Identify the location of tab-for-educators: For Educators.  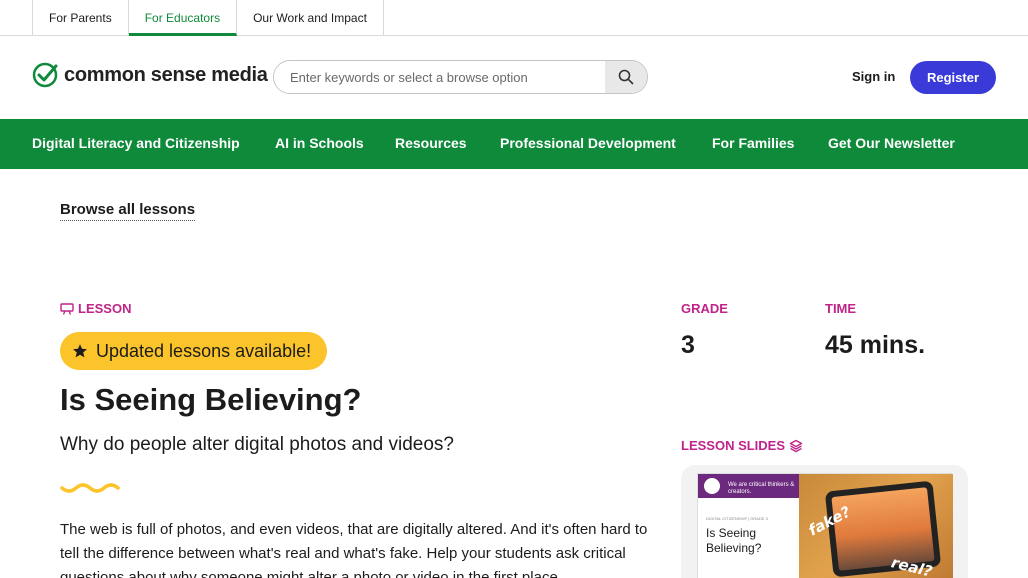
(183, 18).